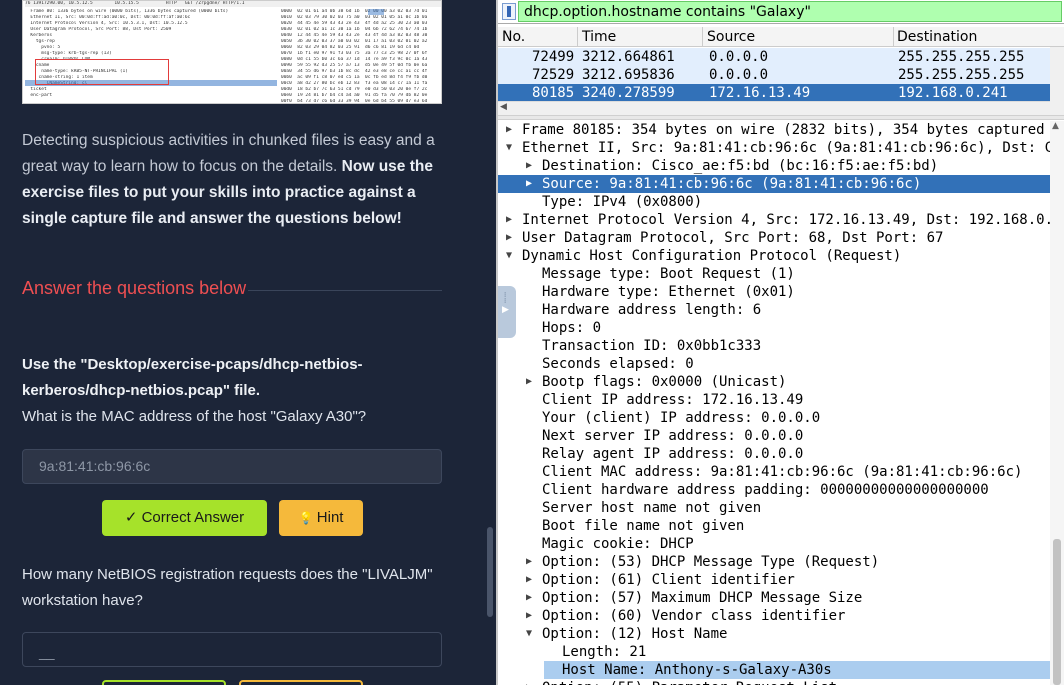 The width and height of the screenshot is (1064, 685). Describe the element at coordinates (1057, 612) in the screenshot. I see `details-scrollbar-thumb` at that location.